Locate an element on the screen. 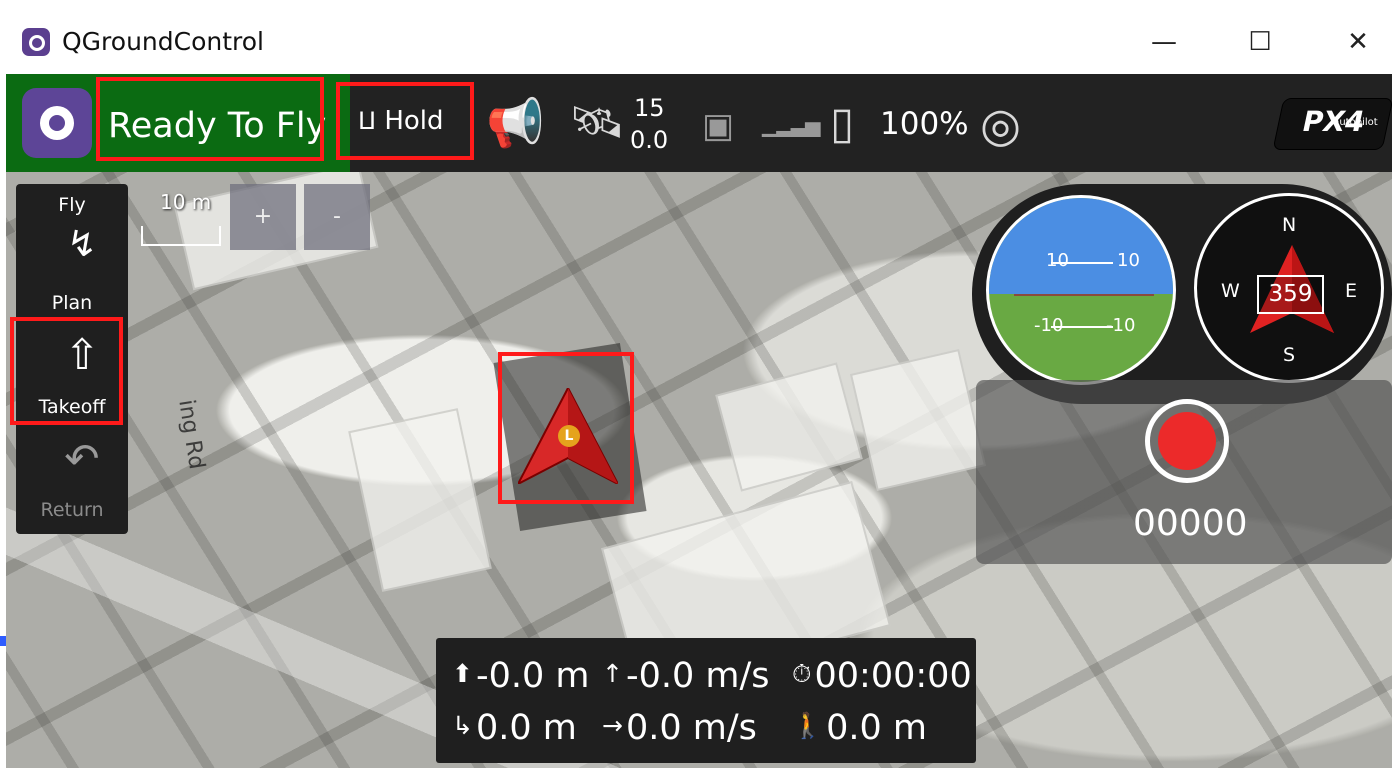  telemetry-distance-value: 0.0 m is located at coordinates (526, 728).